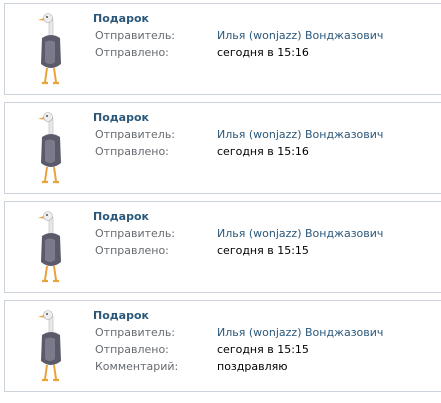 The height and width of the screenshot is (403, 441). What do you see at coordinates (252, 366) in the screenshot?
I see `comment-text: поздравляю` at bounding box center [252, 366].